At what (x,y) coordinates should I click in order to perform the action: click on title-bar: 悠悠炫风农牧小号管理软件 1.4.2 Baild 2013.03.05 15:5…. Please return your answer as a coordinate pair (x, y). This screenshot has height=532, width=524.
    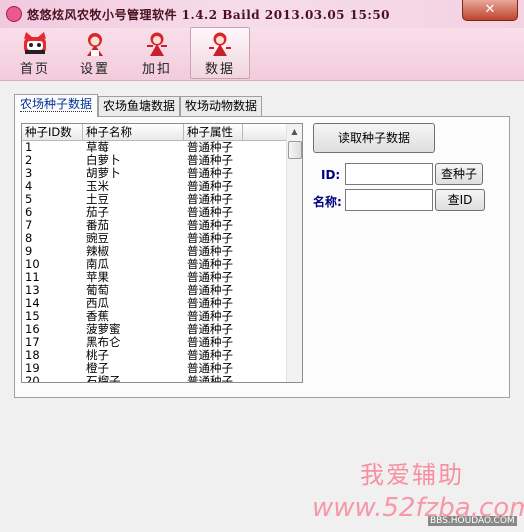
    Looking at the image, I should click on (262, 14).